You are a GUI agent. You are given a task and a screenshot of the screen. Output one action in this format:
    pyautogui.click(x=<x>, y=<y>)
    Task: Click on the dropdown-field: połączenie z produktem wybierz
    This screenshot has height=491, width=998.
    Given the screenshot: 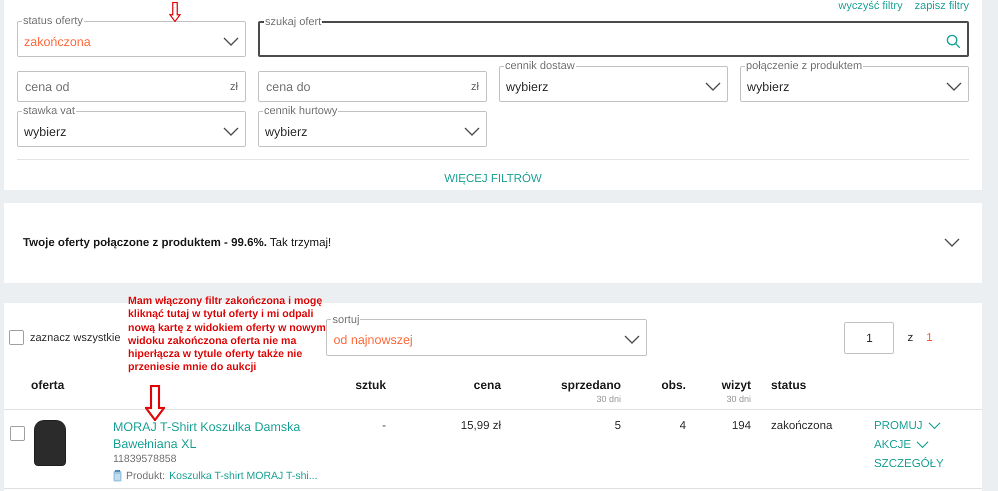 What is the action you would take?
    pyautogui.click(x=854, y=81)
    